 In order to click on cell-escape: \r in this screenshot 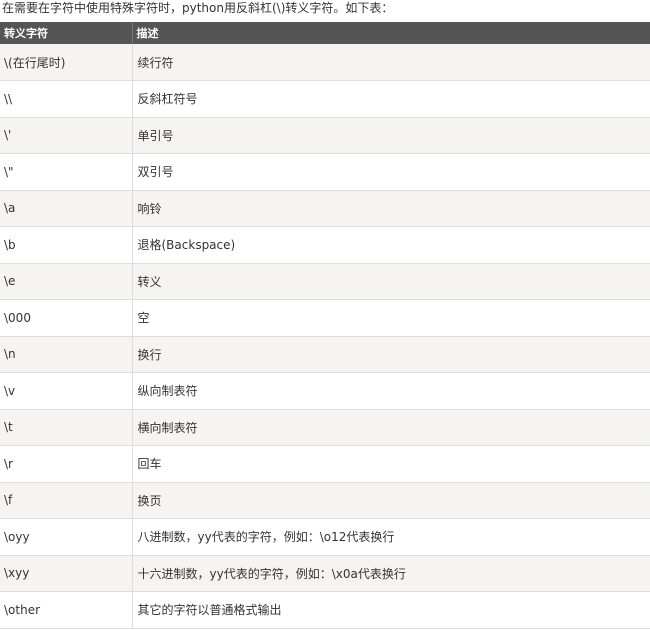, I will do `click(66, 464)`.